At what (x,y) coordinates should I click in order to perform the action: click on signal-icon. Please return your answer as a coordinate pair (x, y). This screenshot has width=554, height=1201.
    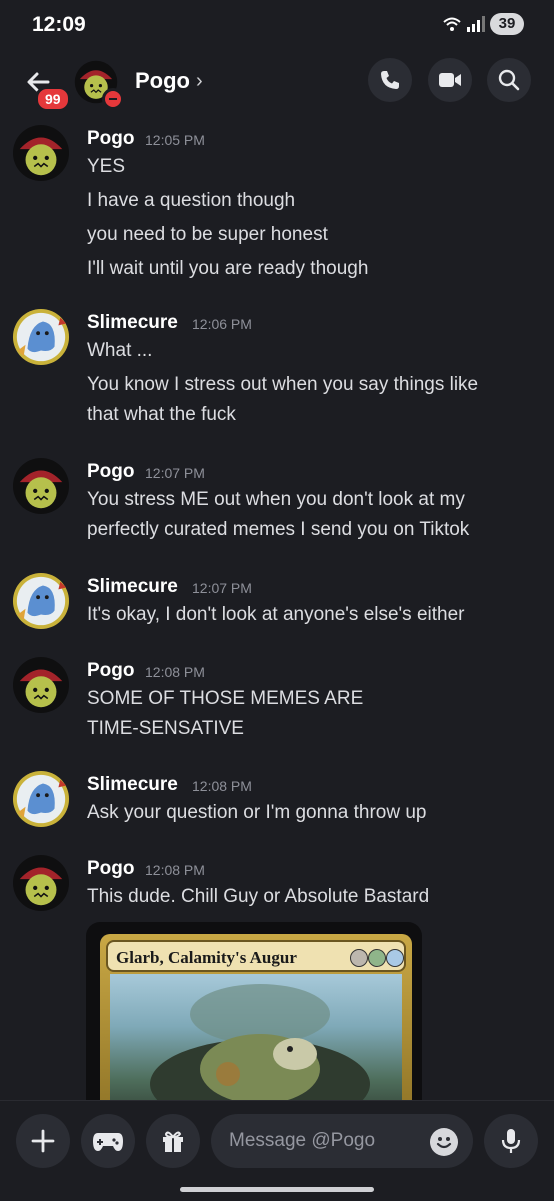
    Looking at the image, I should click on (476, 24).